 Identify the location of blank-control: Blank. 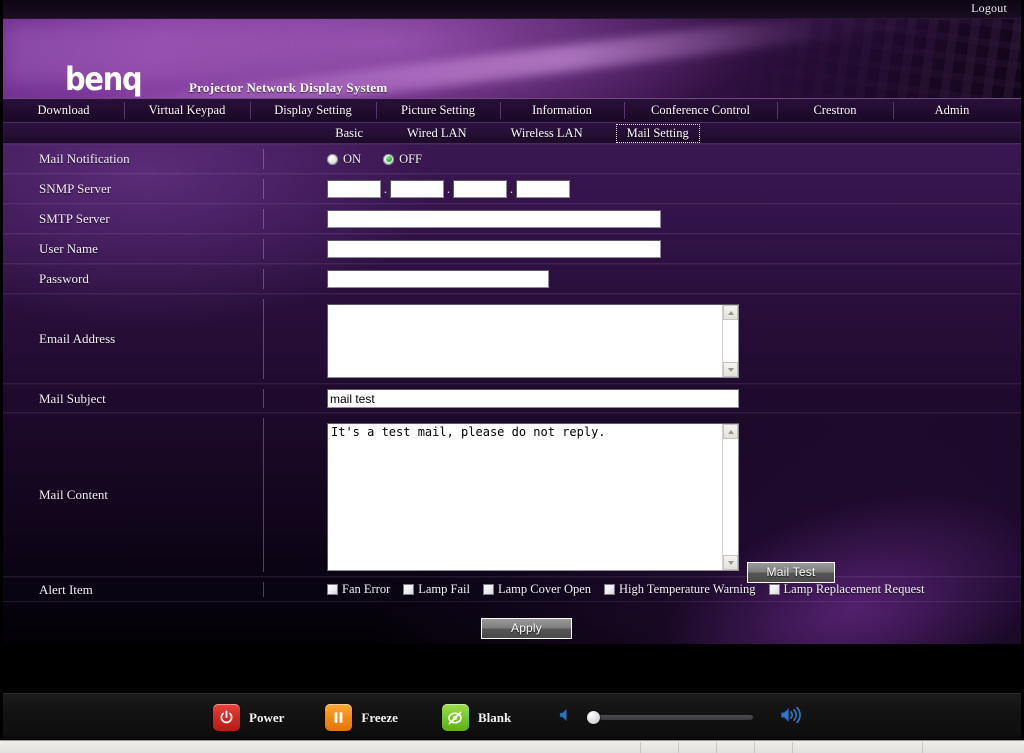
(476, 717).